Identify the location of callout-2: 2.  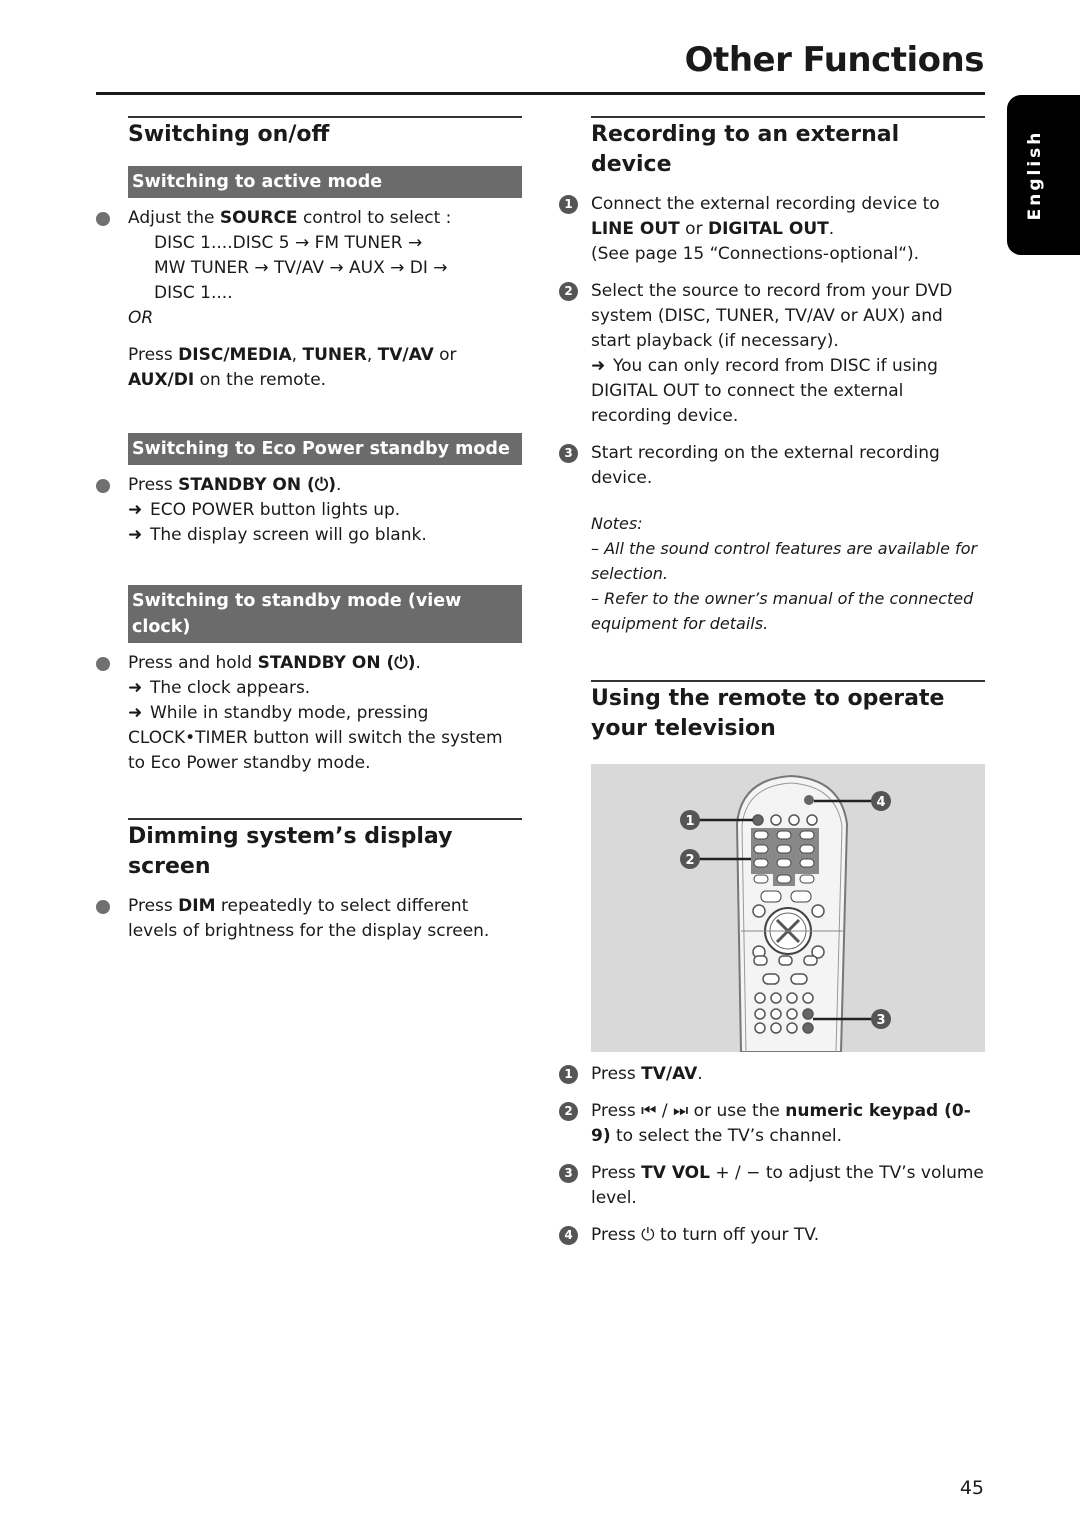
(689, 860).